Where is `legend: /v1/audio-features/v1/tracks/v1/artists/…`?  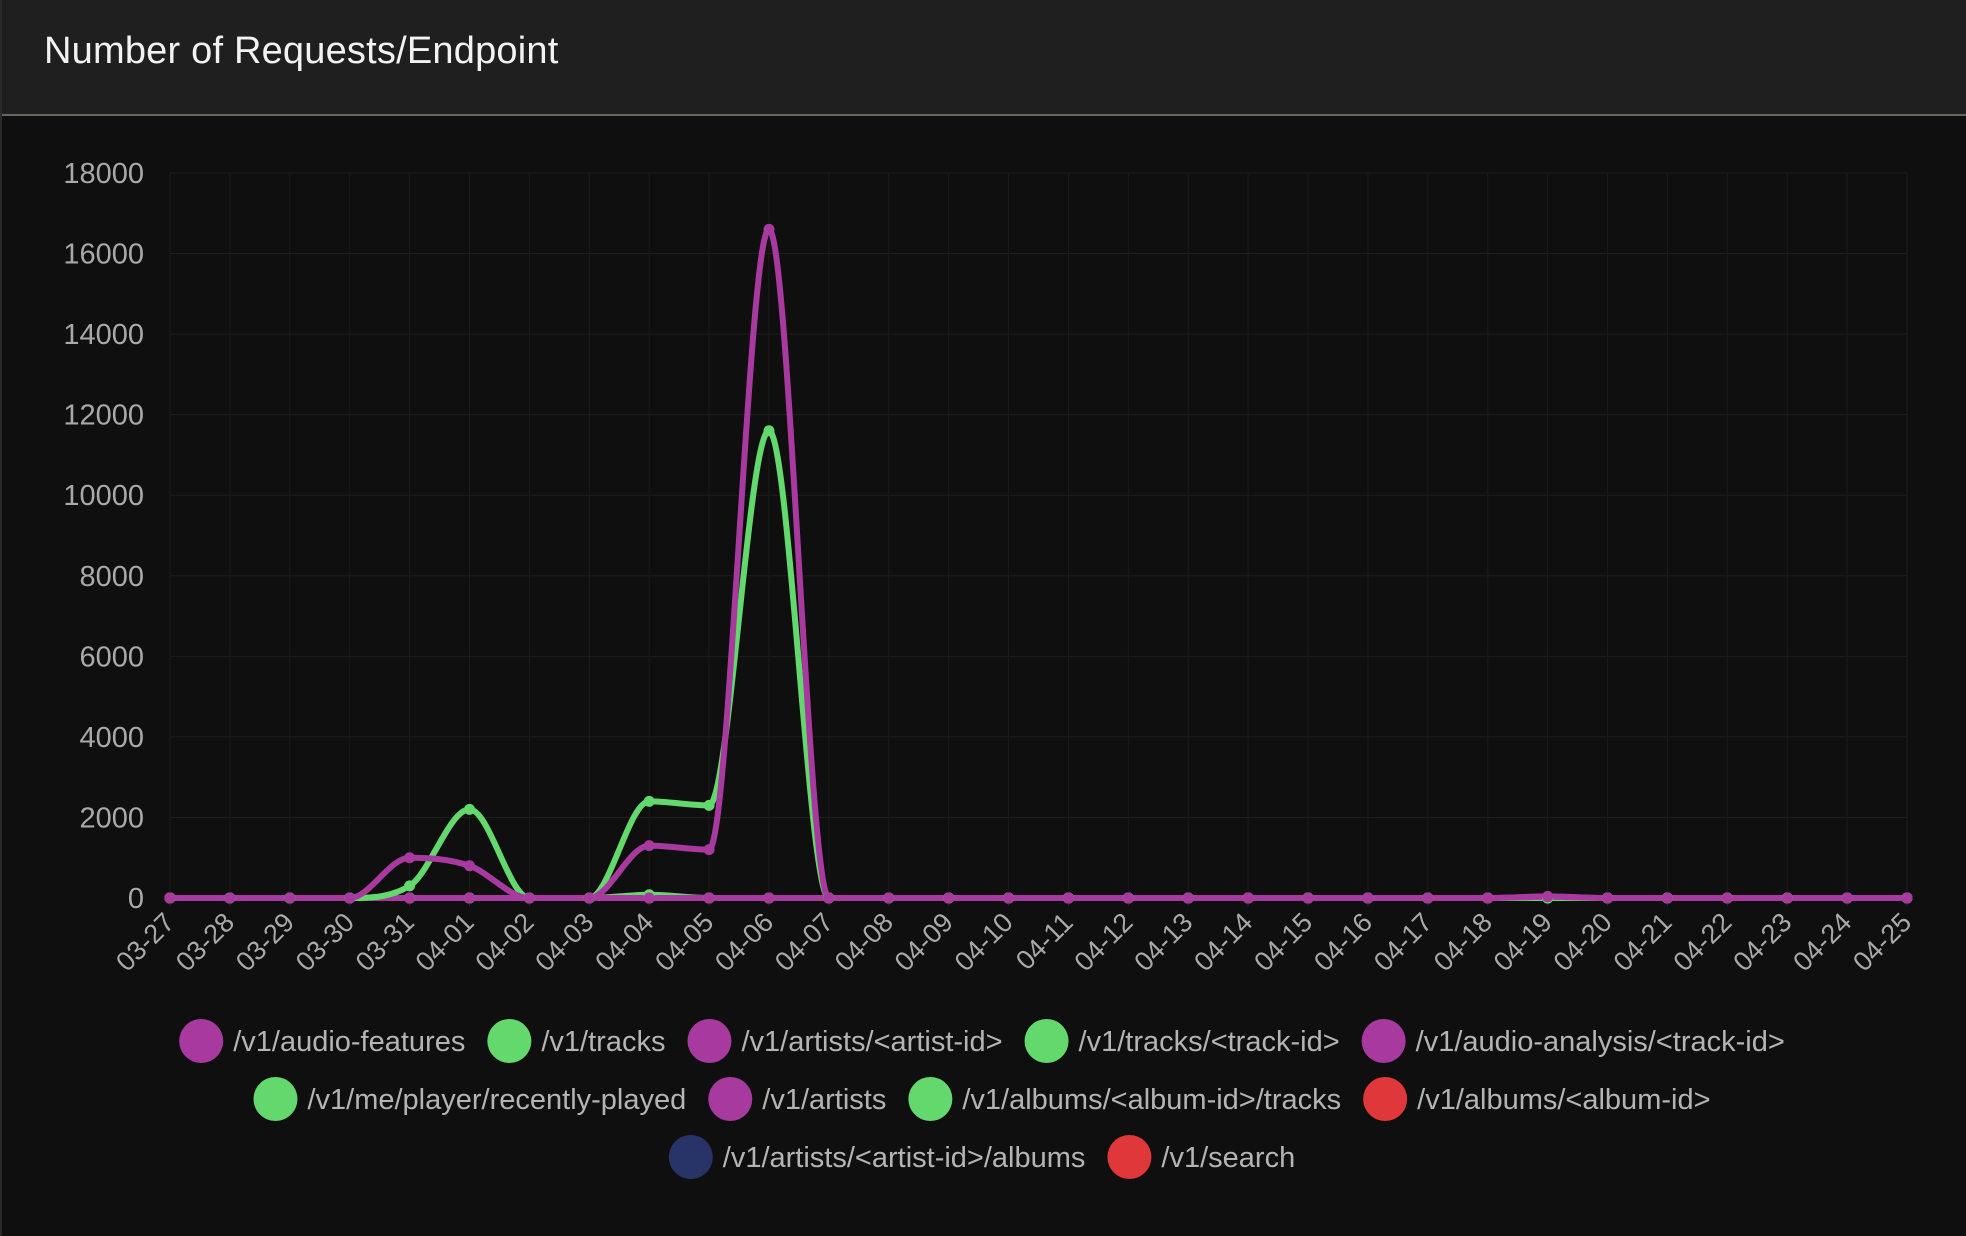
legend: /v1/audio-features/v1/tracks/v1/artists/… is located at coordinates (982, 1099).